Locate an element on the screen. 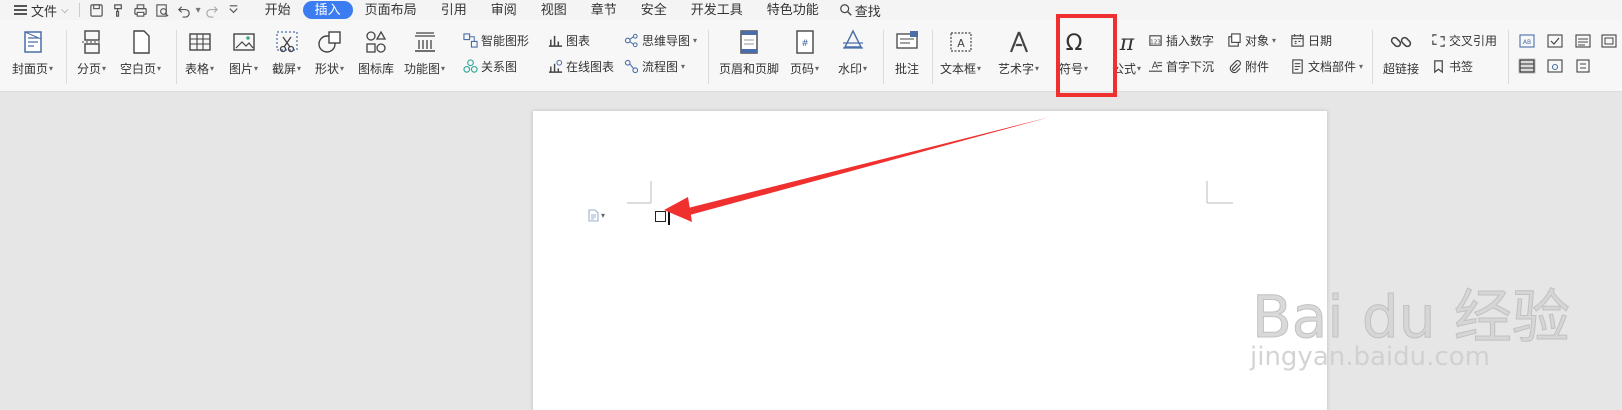 The height and width of the screenshot is (410, 1622). header-footer-icon is located at coordinates (749, 42).